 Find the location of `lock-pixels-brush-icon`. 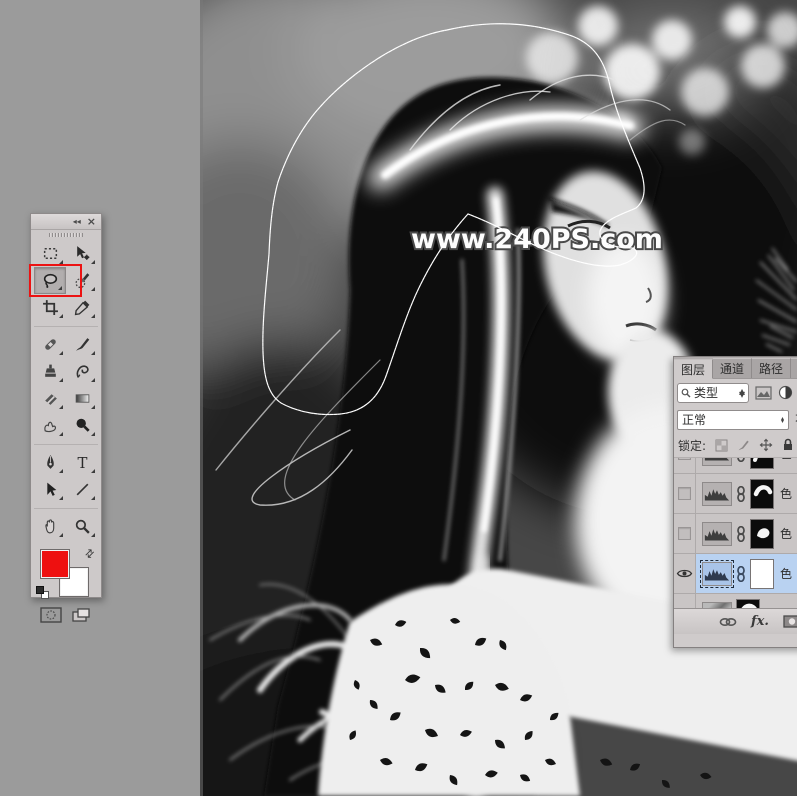

lock-pixels-brush-icon is located at coordinates (743, 445).